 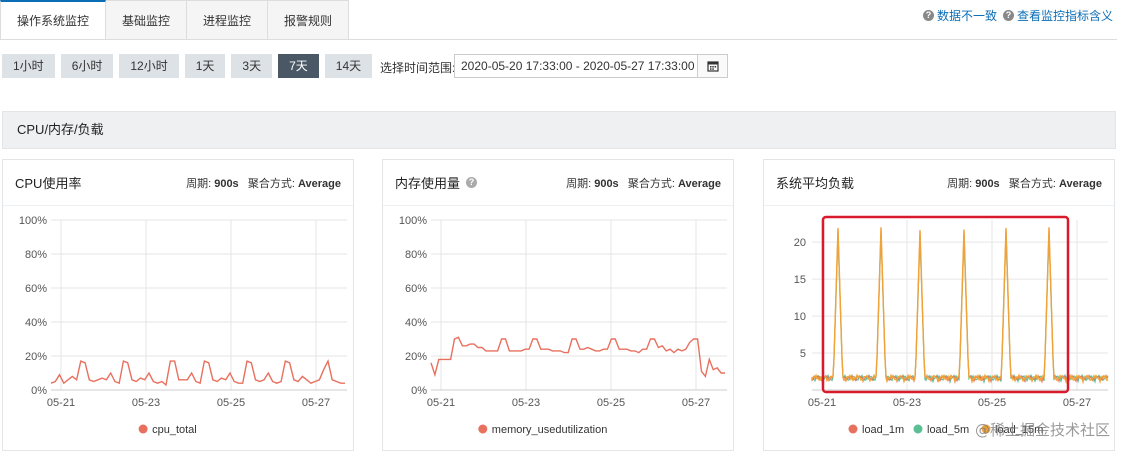 I want to click on legend-label: load_1m, so click(x=883, y=430).